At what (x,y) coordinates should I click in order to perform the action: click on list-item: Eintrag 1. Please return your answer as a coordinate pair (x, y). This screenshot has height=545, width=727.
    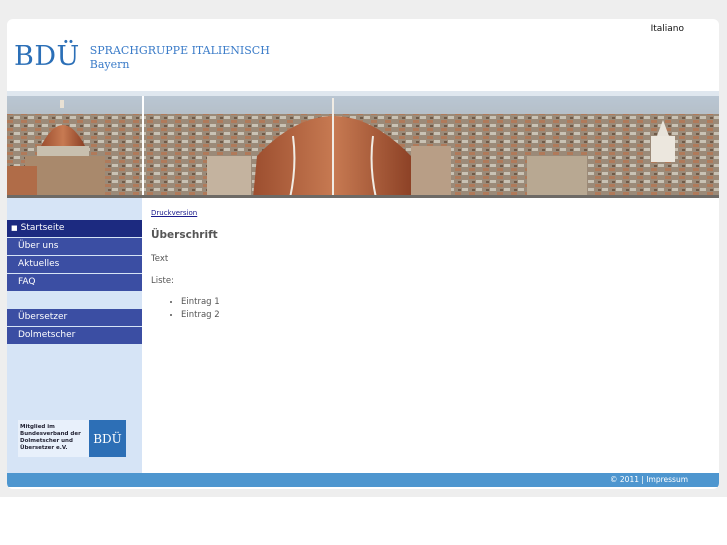
    Looking at the image, I should click on (446, 302).